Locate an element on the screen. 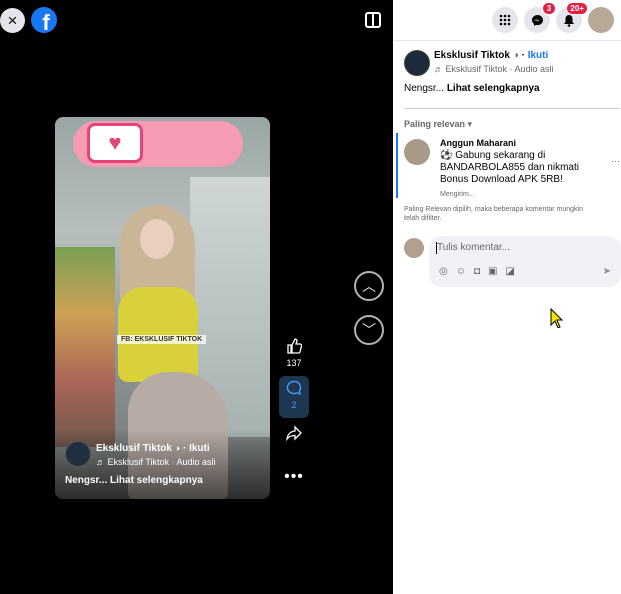 Image resolution: width=621 pixels, height=594 pixels. follow-button: Ikuti is located at coordinates (538, 55).